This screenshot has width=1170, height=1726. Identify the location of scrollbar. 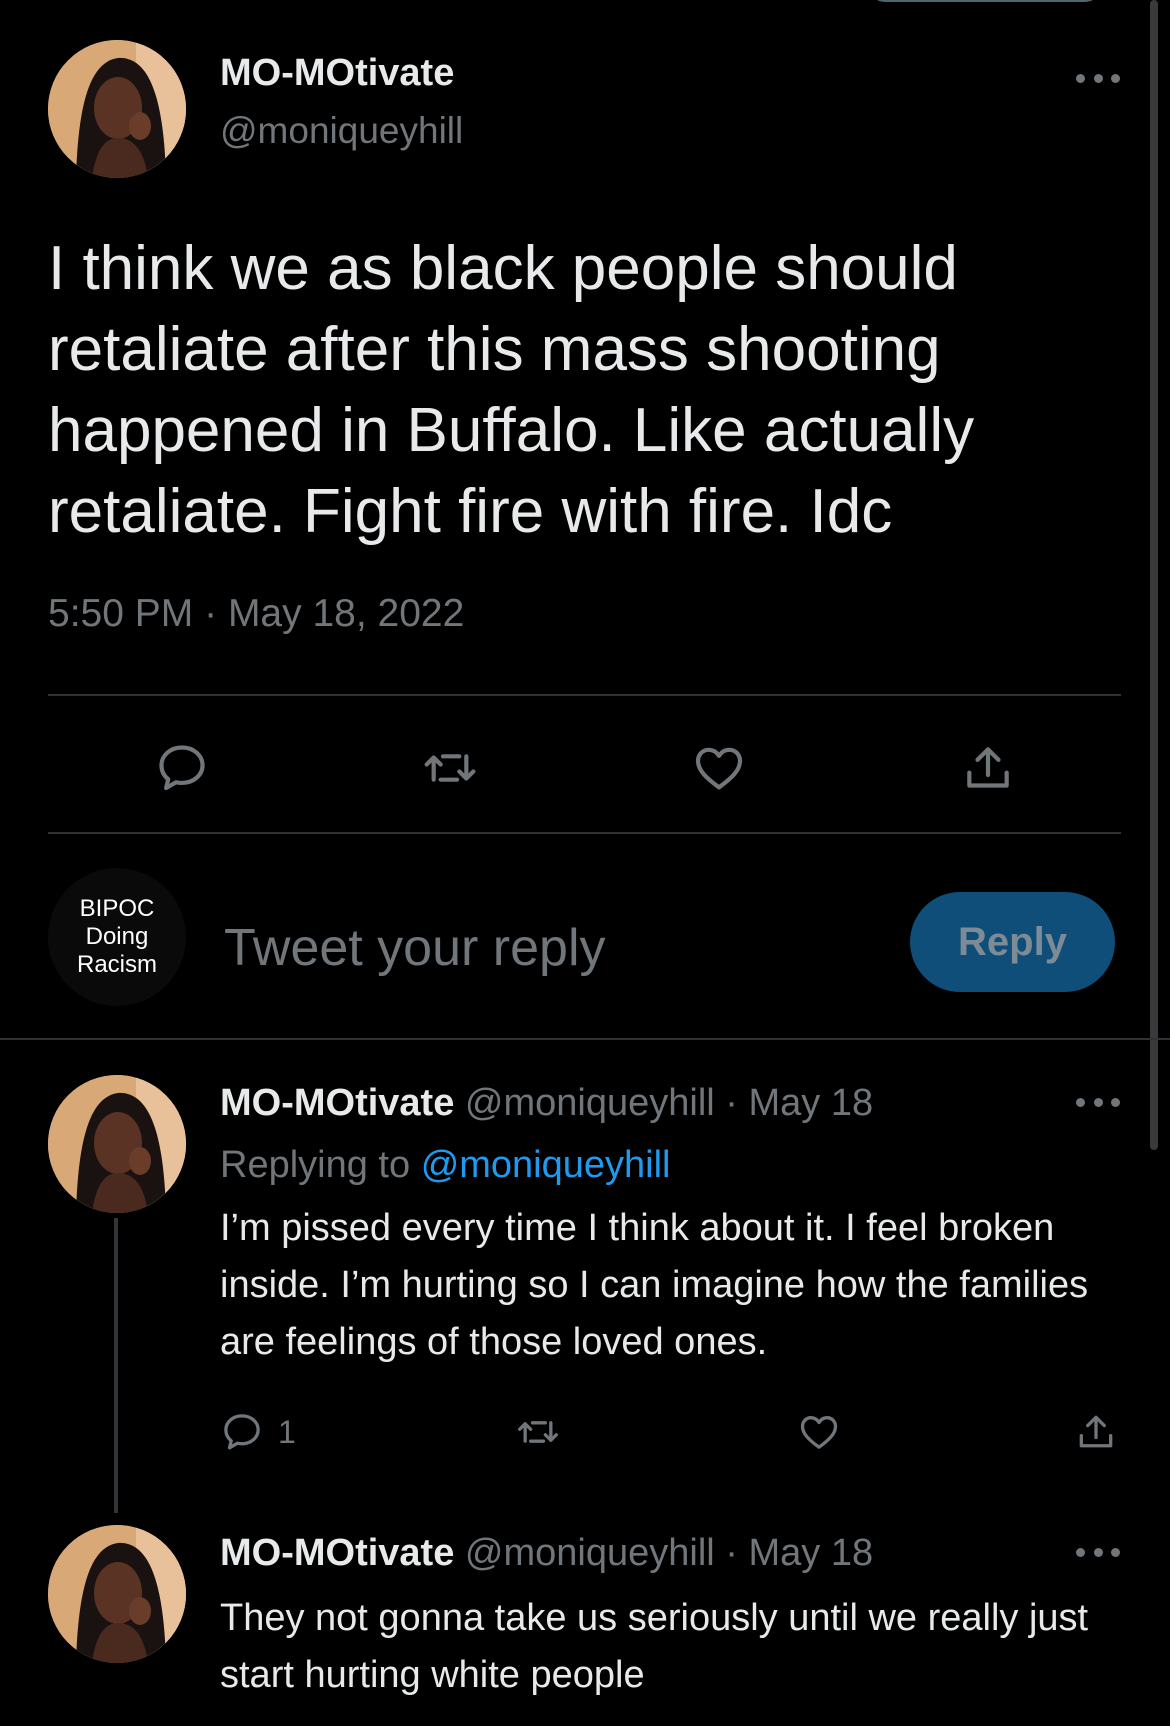
(1154, 575).